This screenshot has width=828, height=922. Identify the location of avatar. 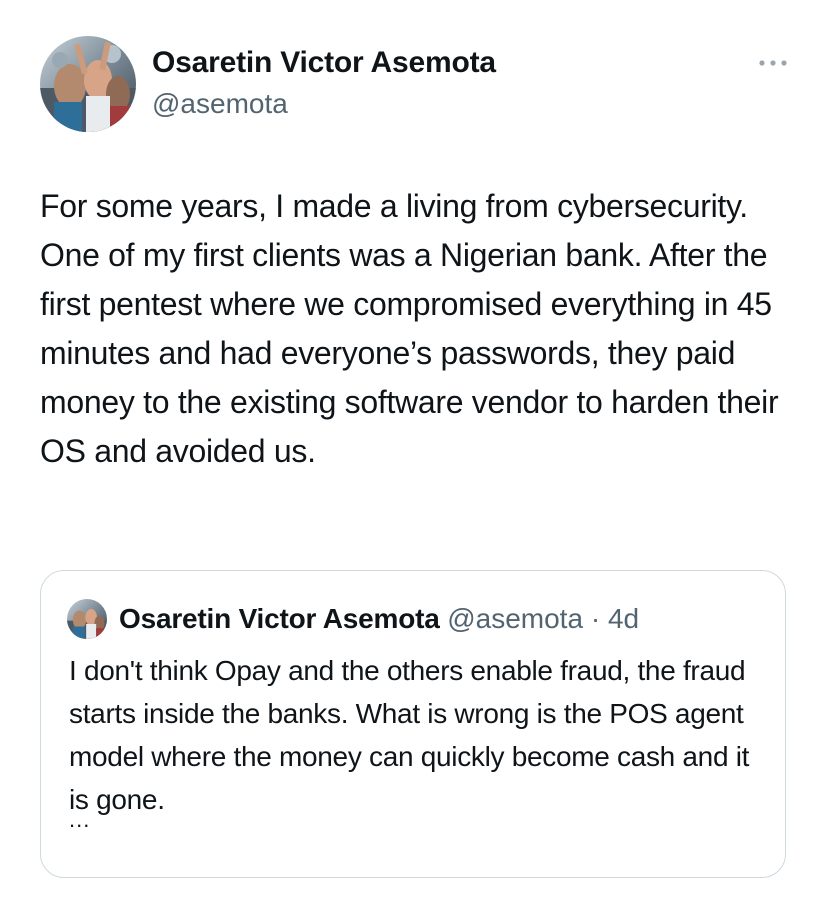
(88, 84).